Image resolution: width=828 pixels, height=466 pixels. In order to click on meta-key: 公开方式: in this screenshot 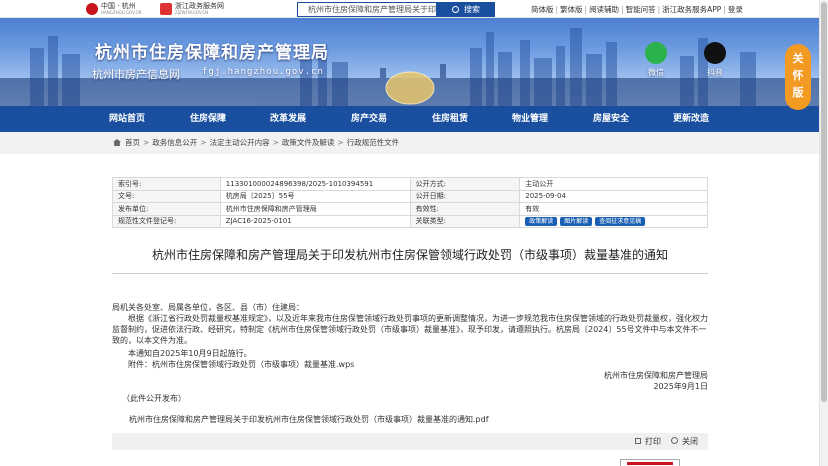, I will do `click(465, 184)`.